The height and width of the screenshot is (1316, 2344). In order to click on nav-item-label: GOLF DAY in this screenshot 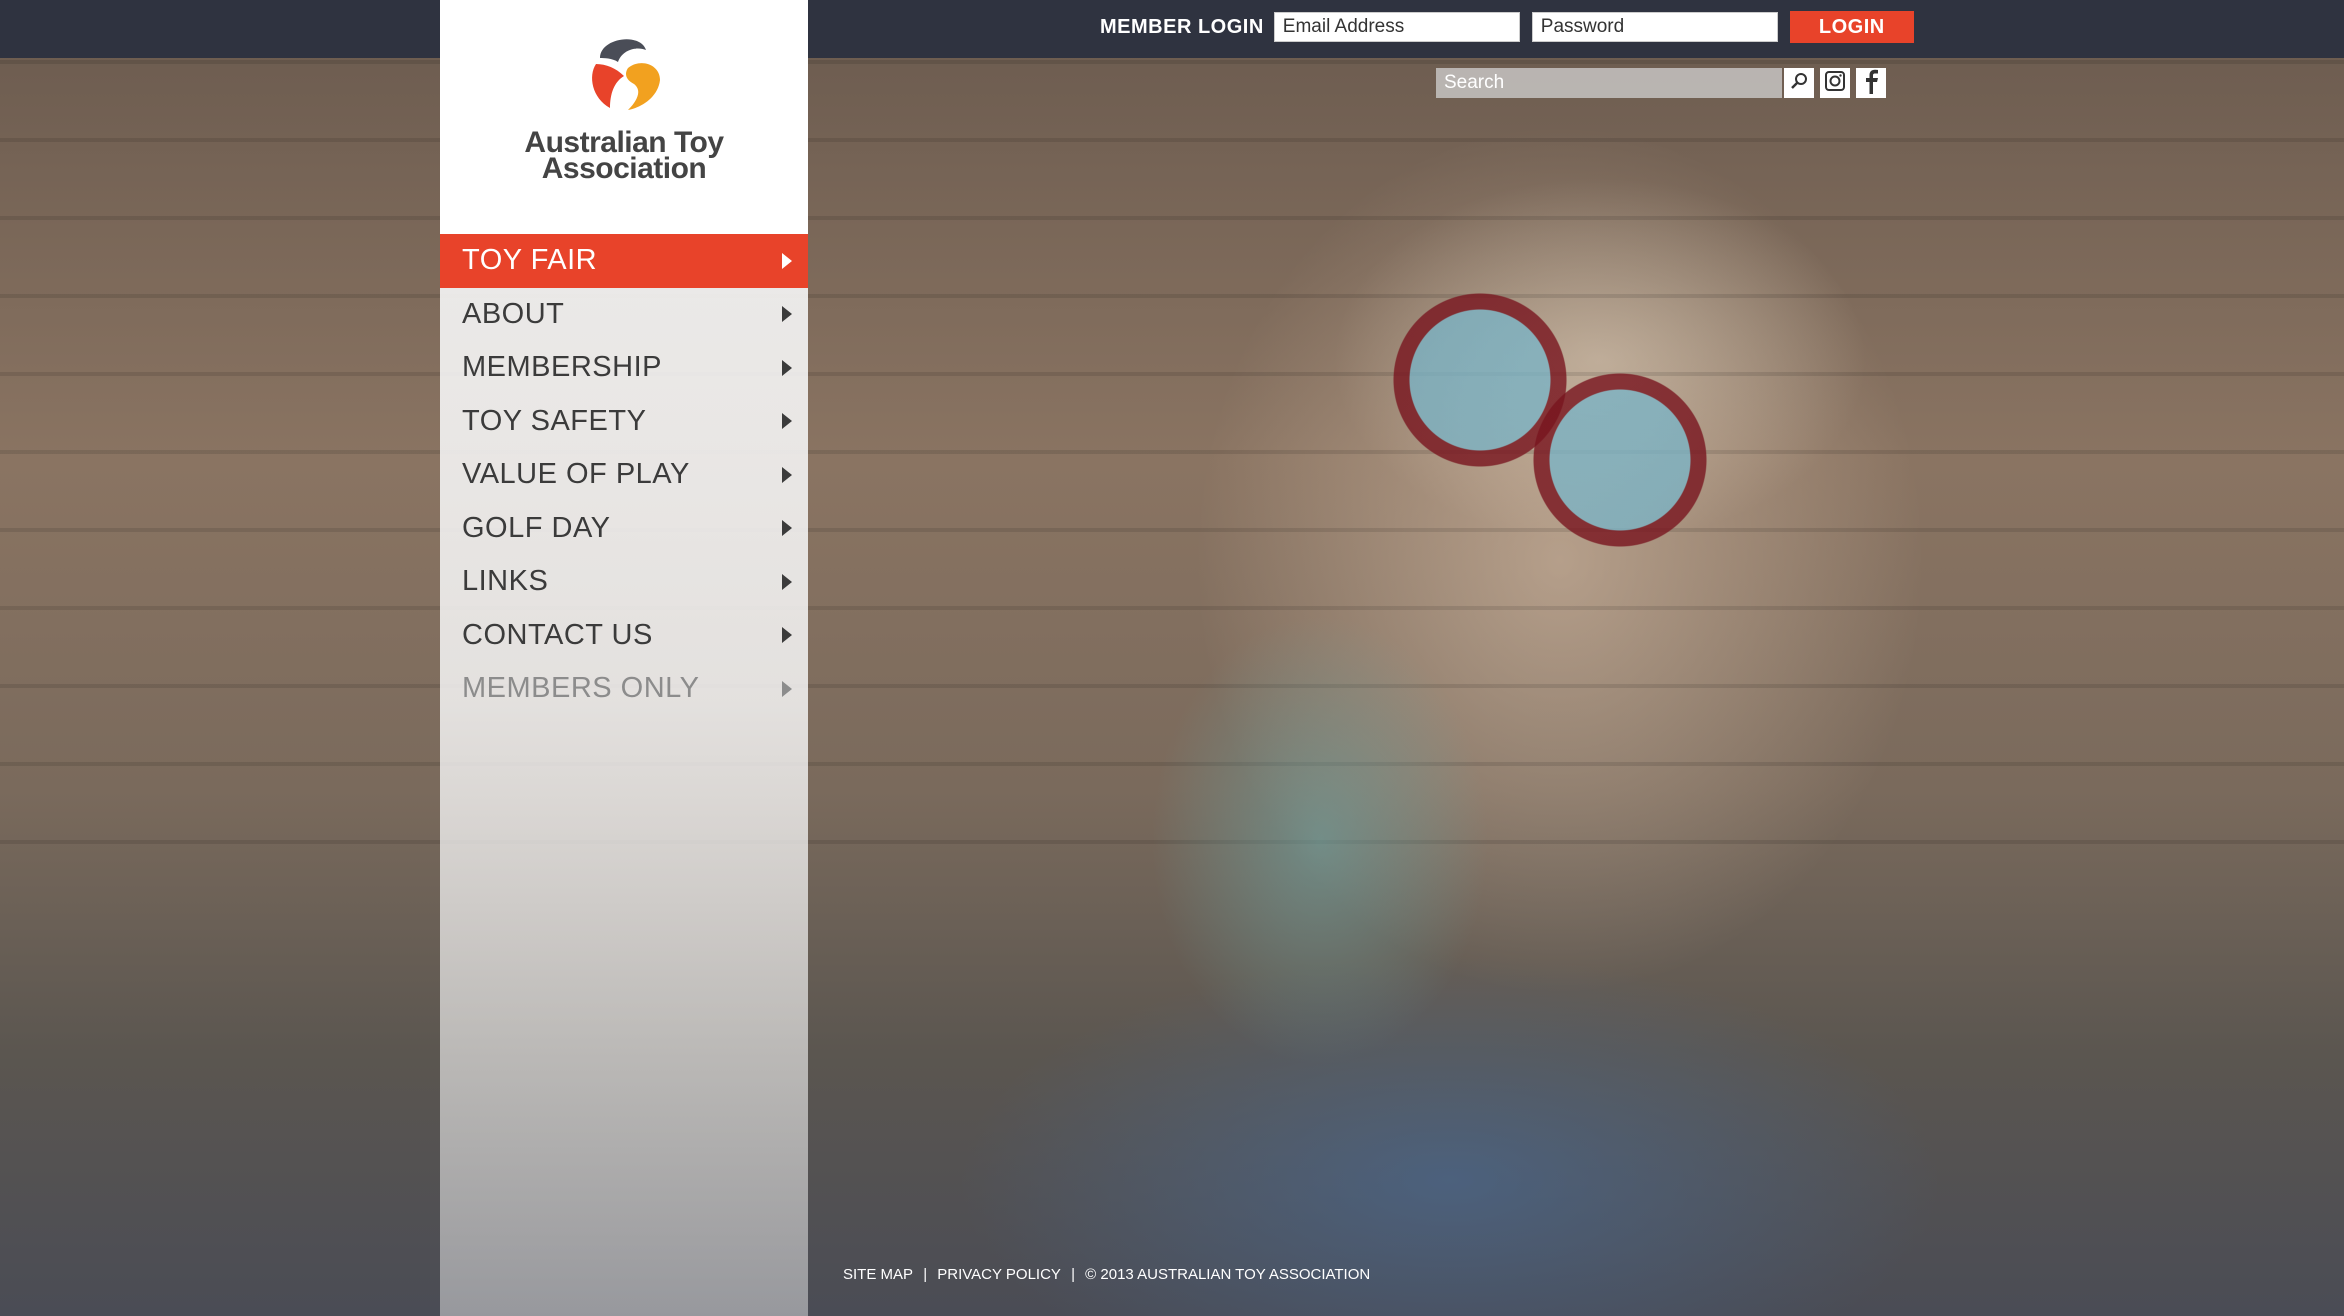, I will do `click(536, 527)`.